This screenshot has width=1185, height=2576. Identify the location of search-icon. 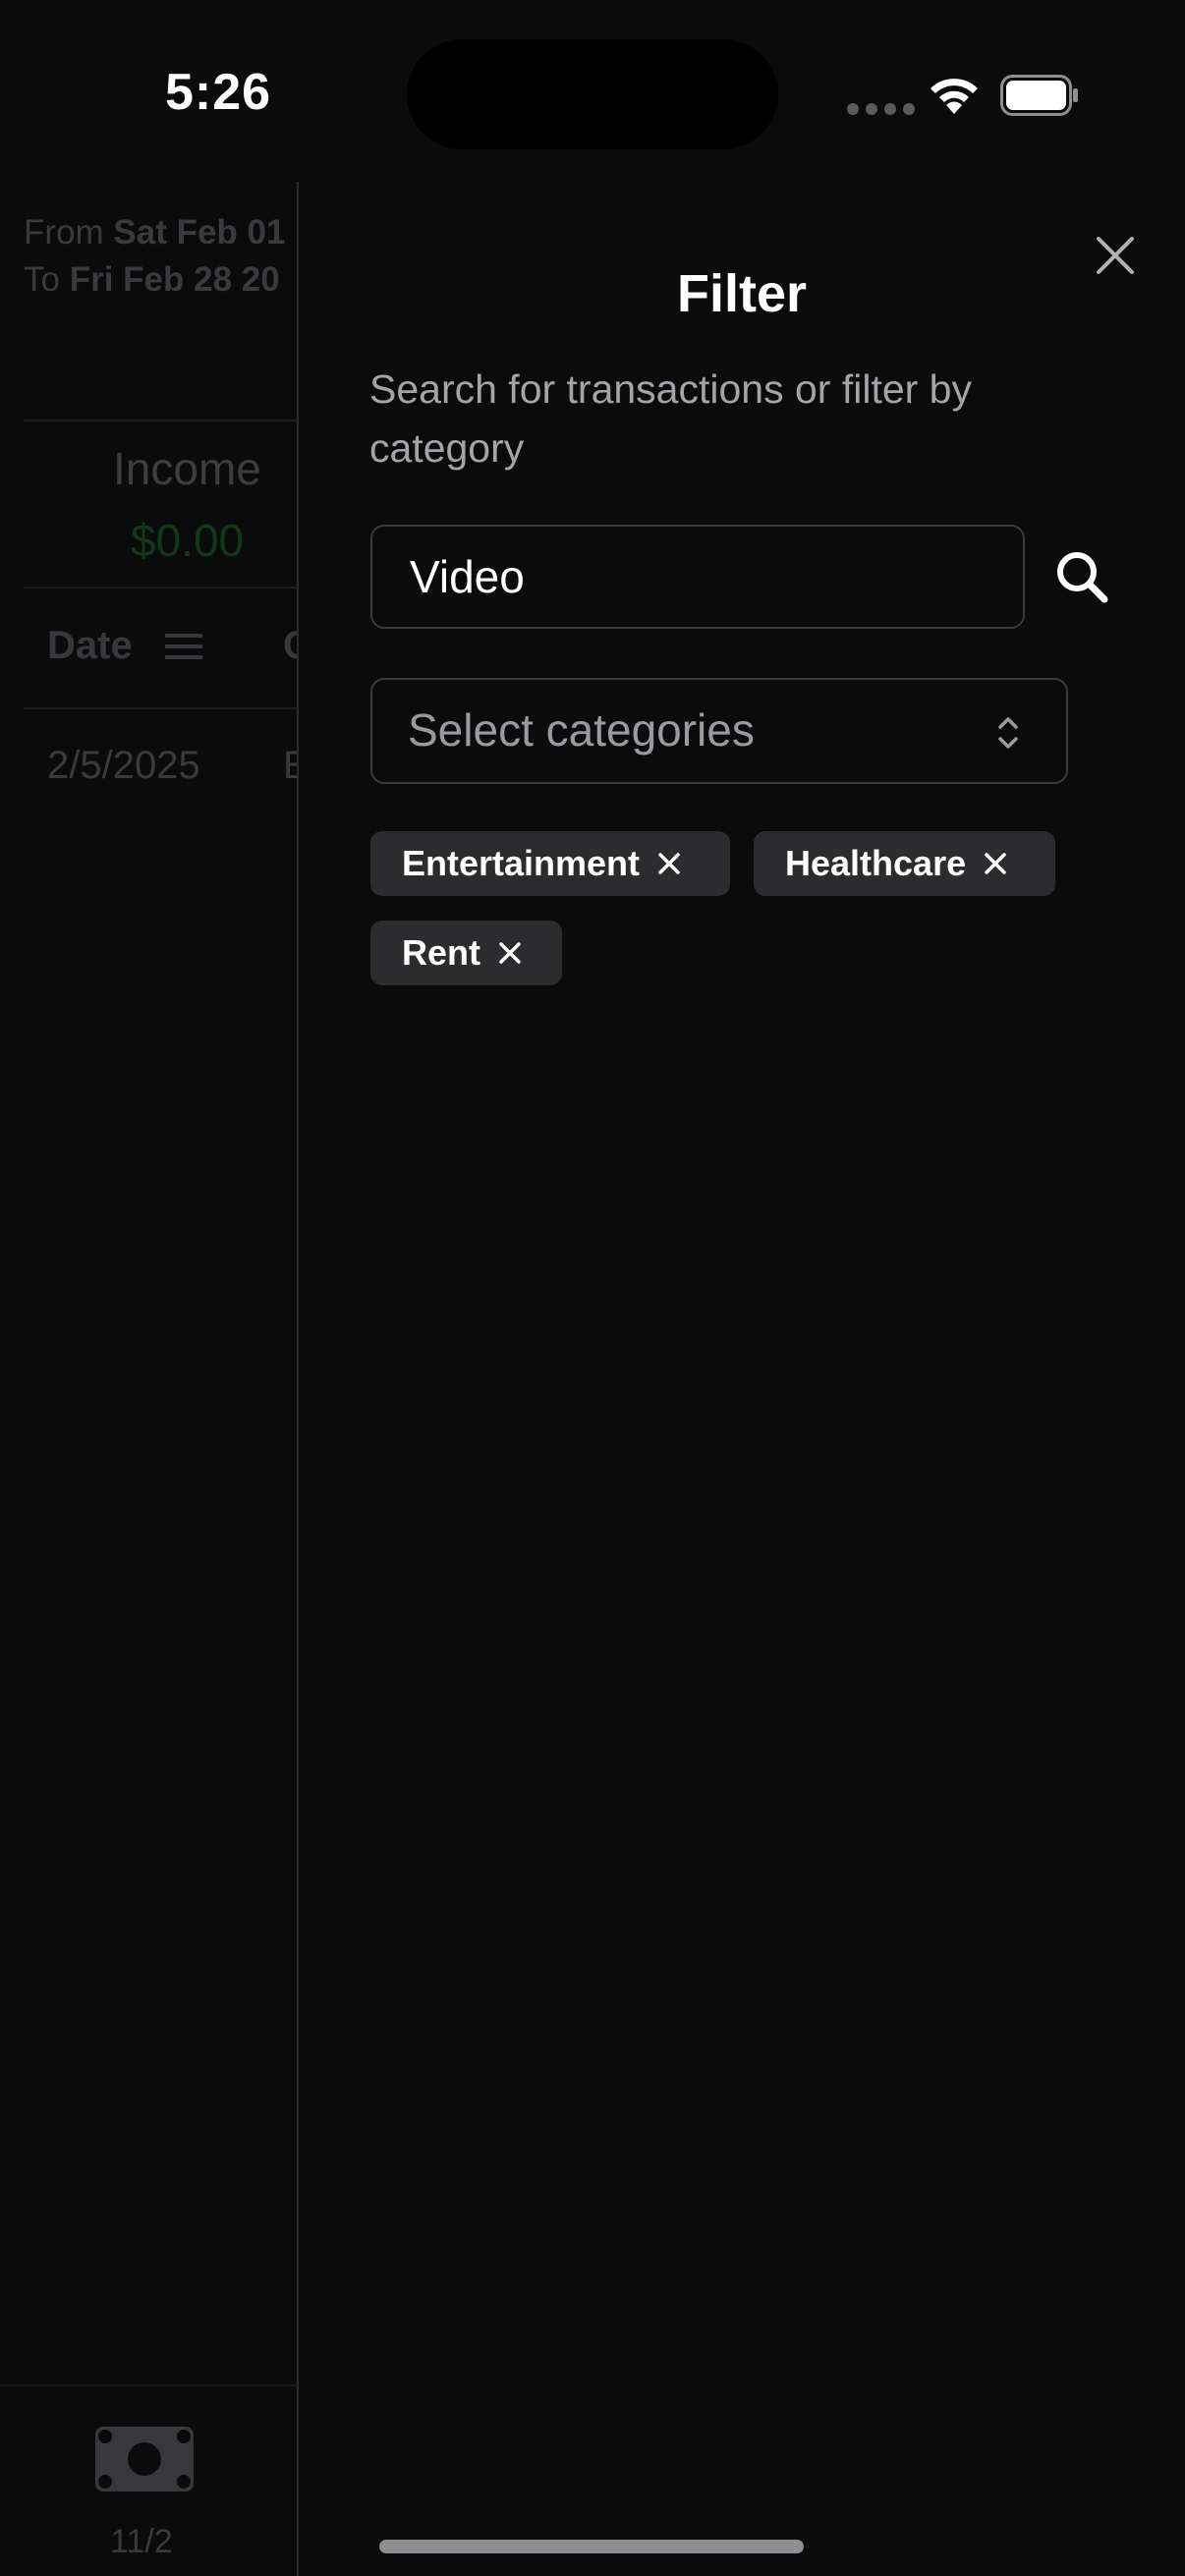
(1081, 576).